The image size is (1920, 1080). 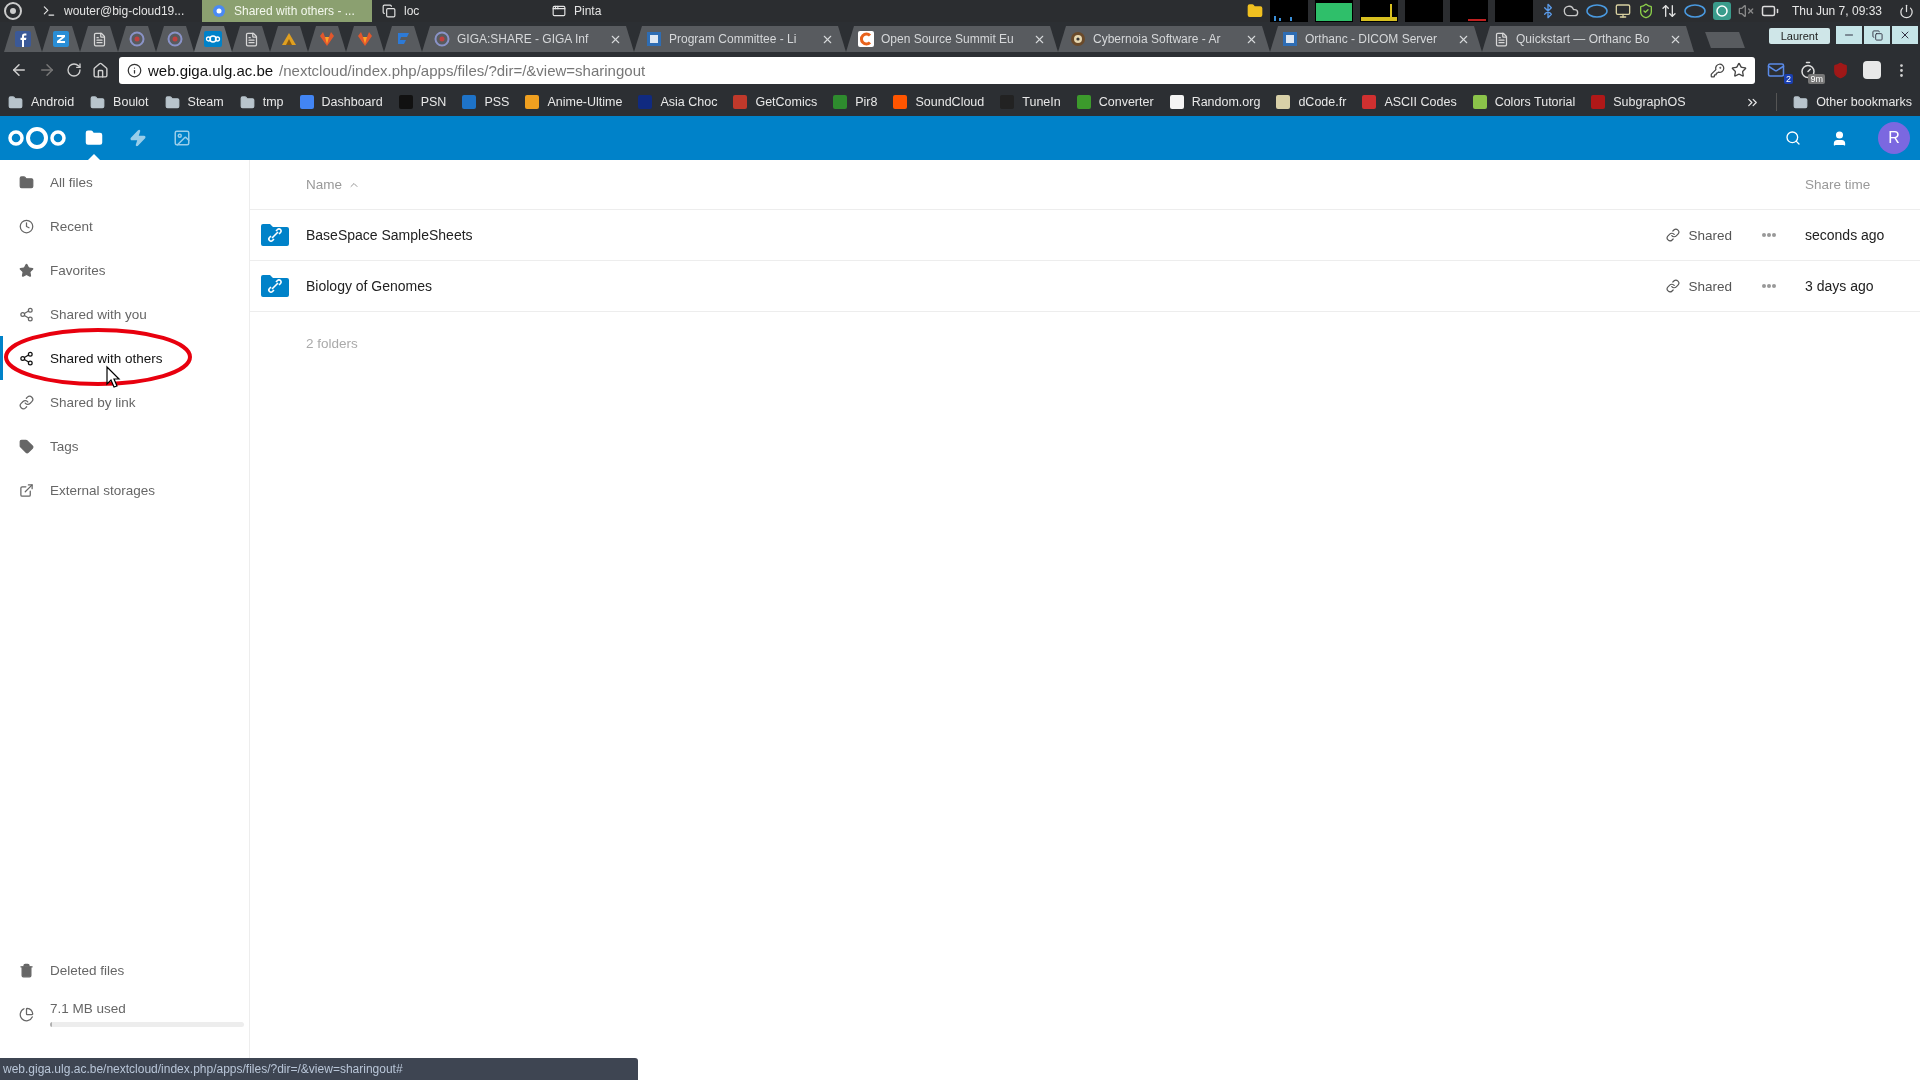 What do you see at coordinates (327, 39) in the screenshot?
I see `fox-icon` at bounding box center [327, 39].